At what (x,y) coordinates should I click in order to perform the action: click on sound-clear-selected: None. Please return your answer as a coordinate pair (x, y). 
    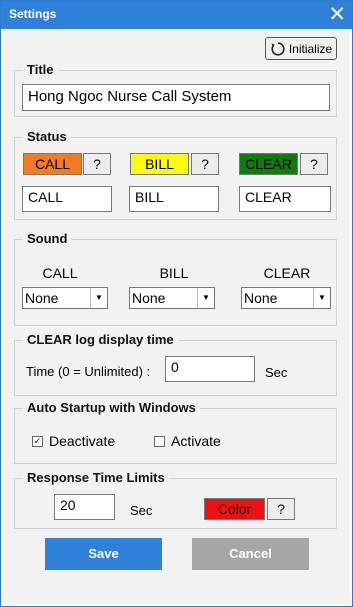
    Looking at the image, I should click on (261, 298).